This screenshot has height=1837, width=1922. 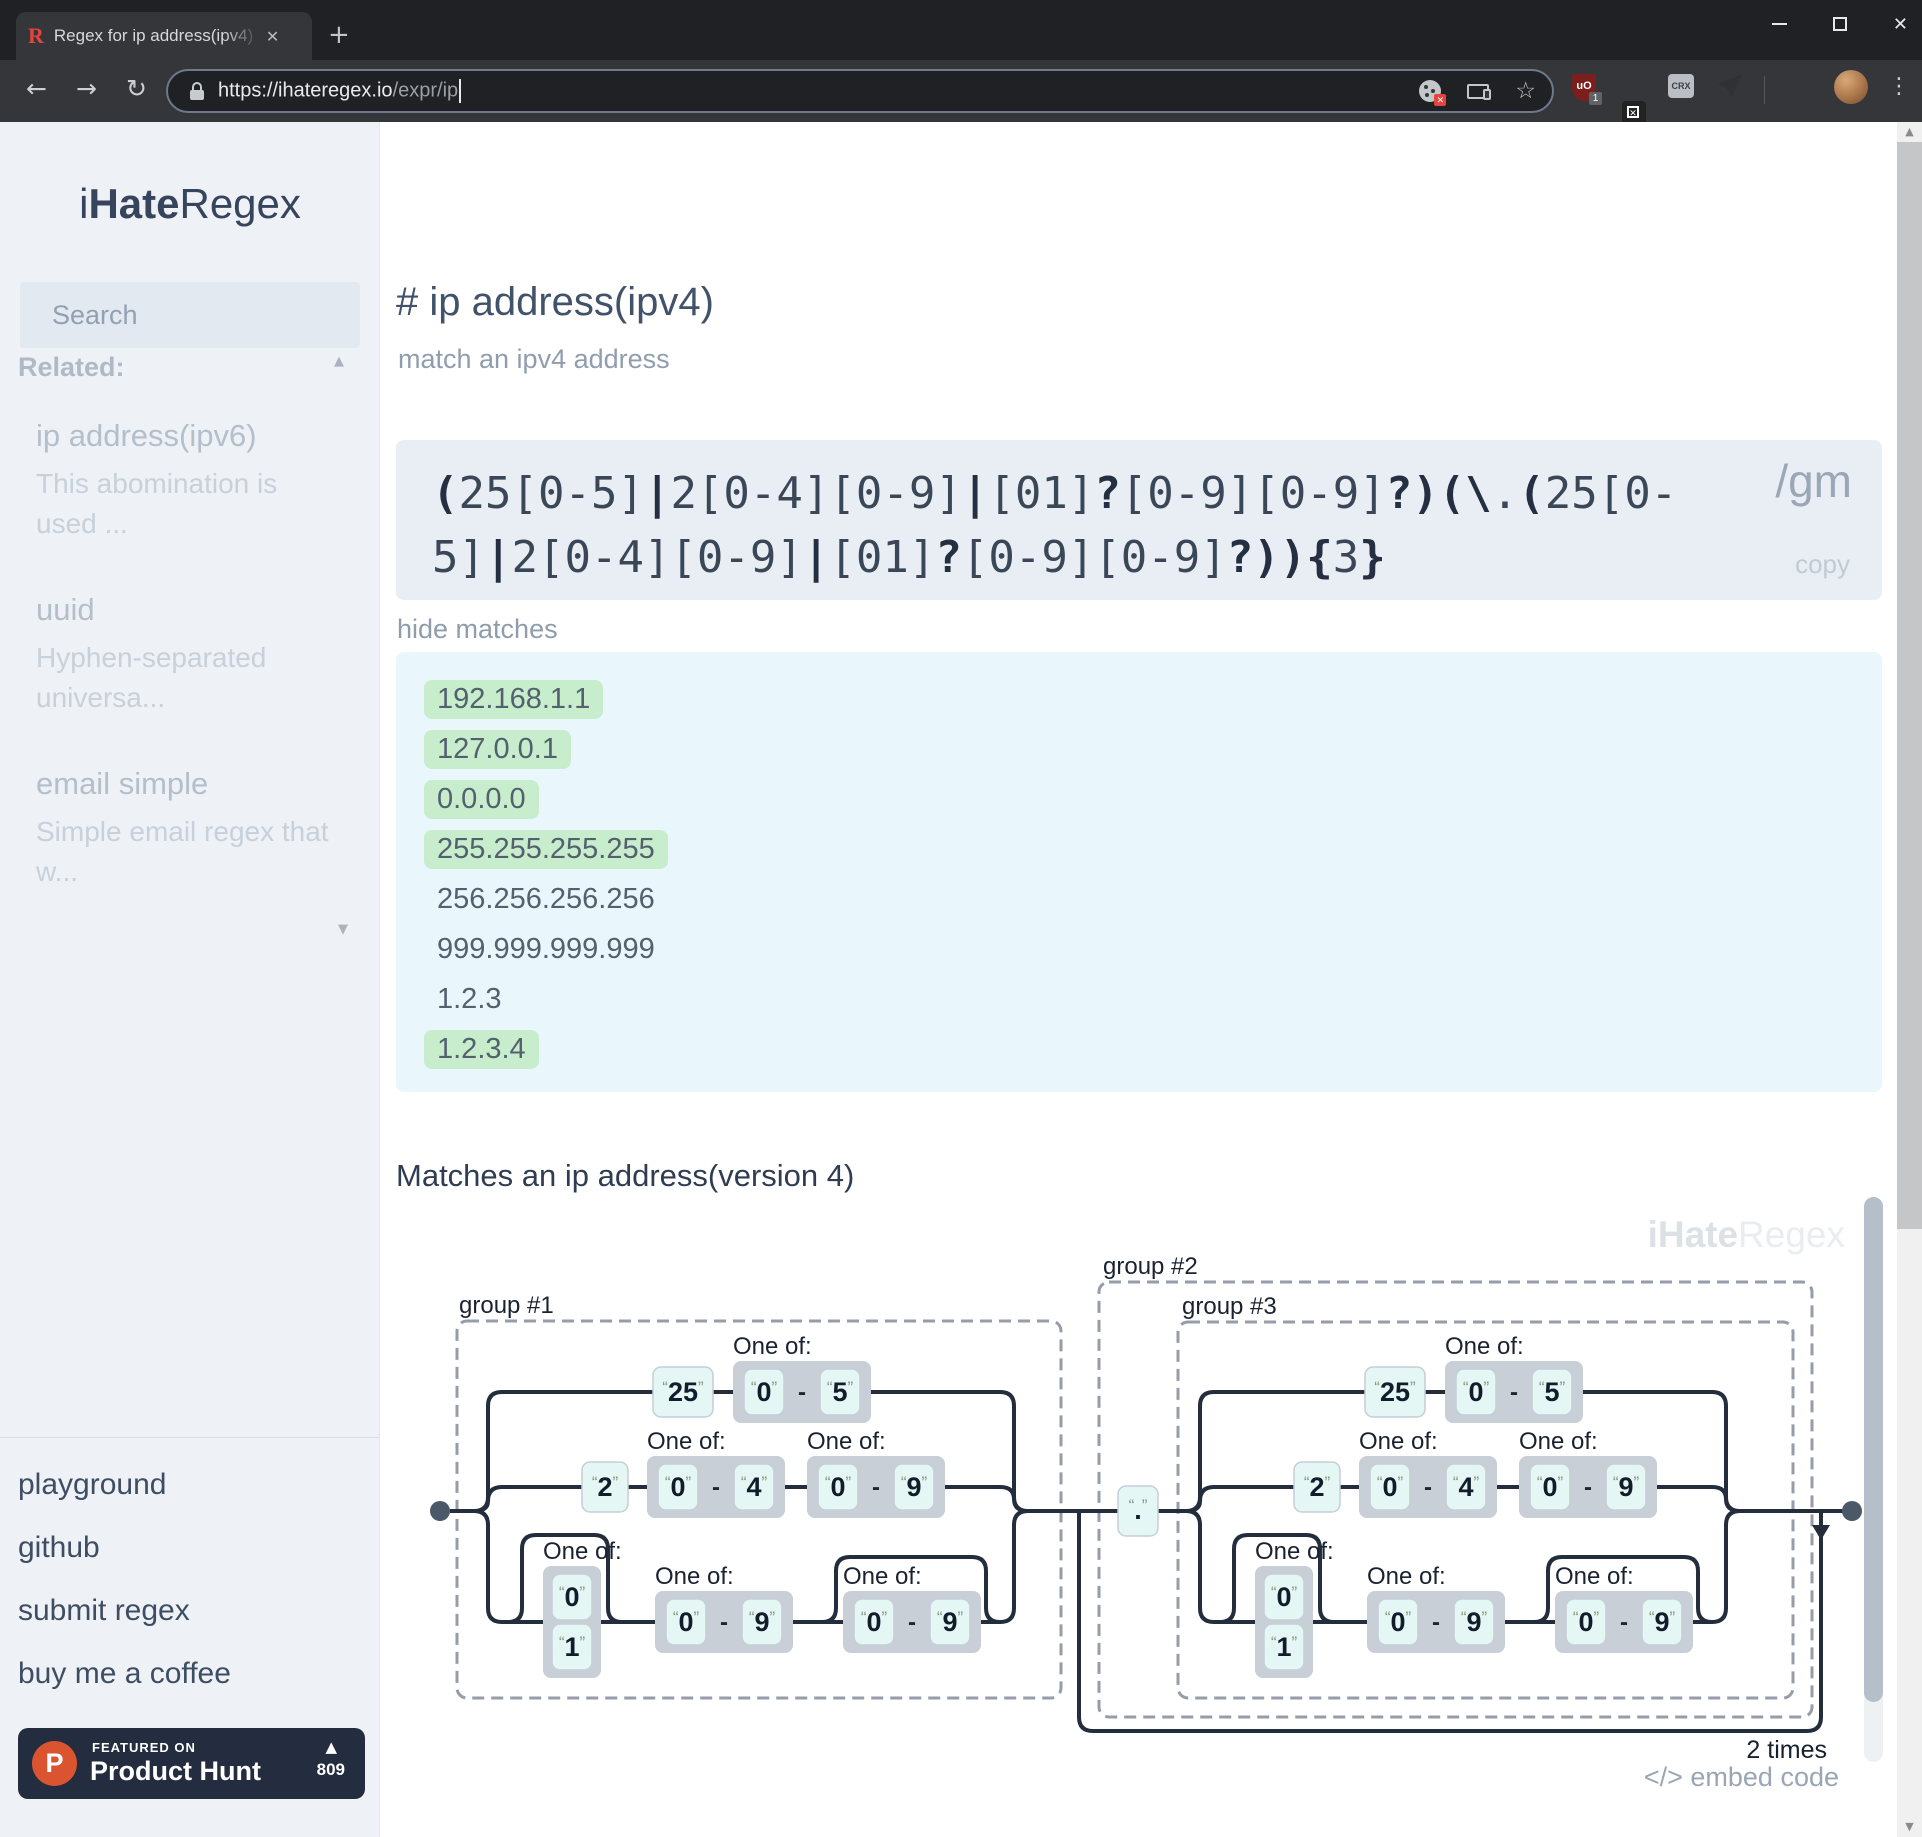 I want to click on browser-menu-icon: ⋮, so click(x=1899, y=86).